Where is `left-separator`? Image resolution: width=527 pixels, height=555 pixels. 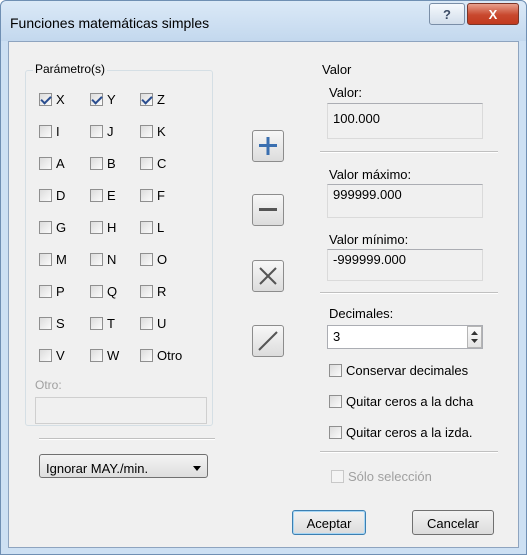
left-separator is located at coordinates (127, 439).